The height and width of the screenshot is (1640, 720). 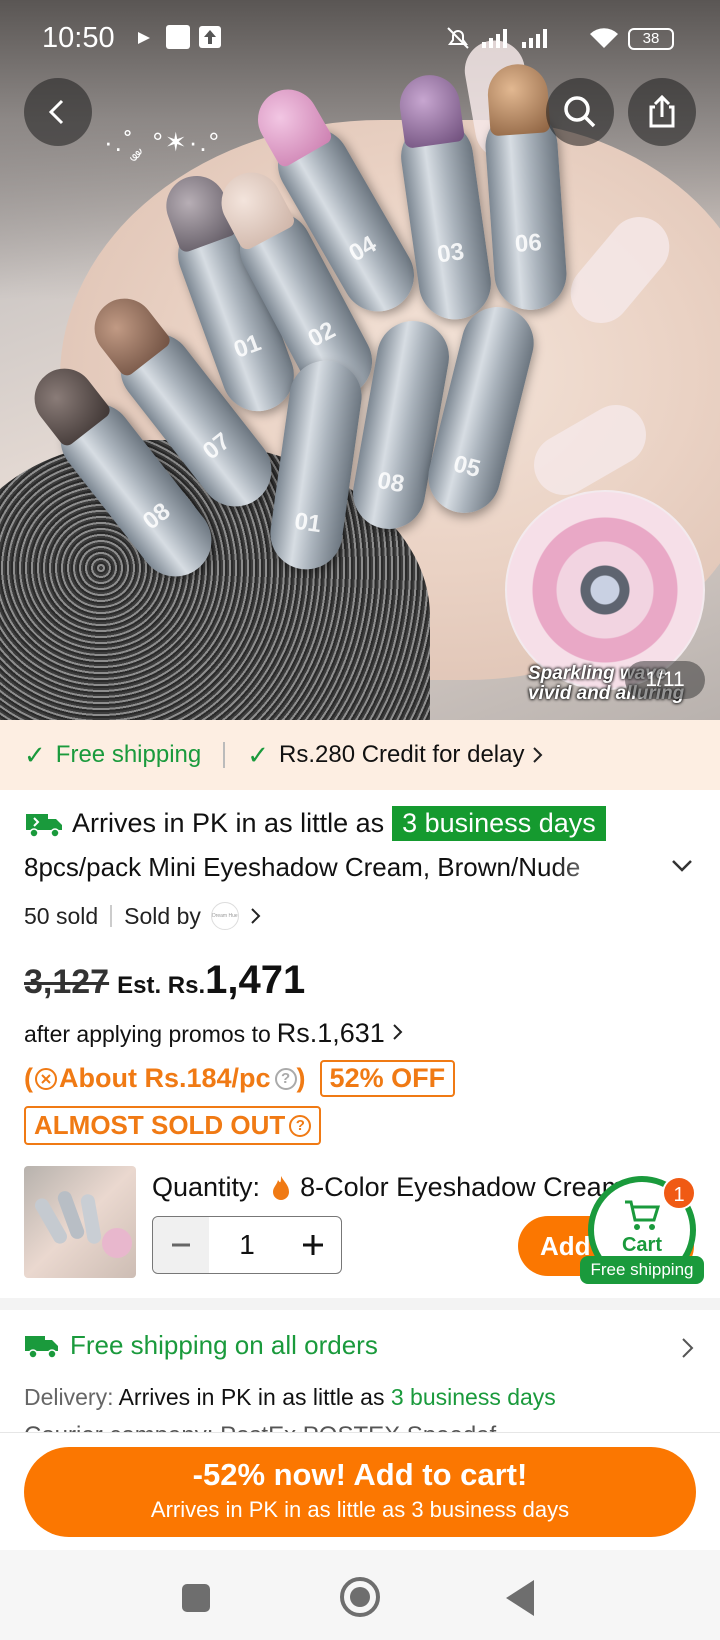 I want to click on increment-button, so click(x=313, y=1245).